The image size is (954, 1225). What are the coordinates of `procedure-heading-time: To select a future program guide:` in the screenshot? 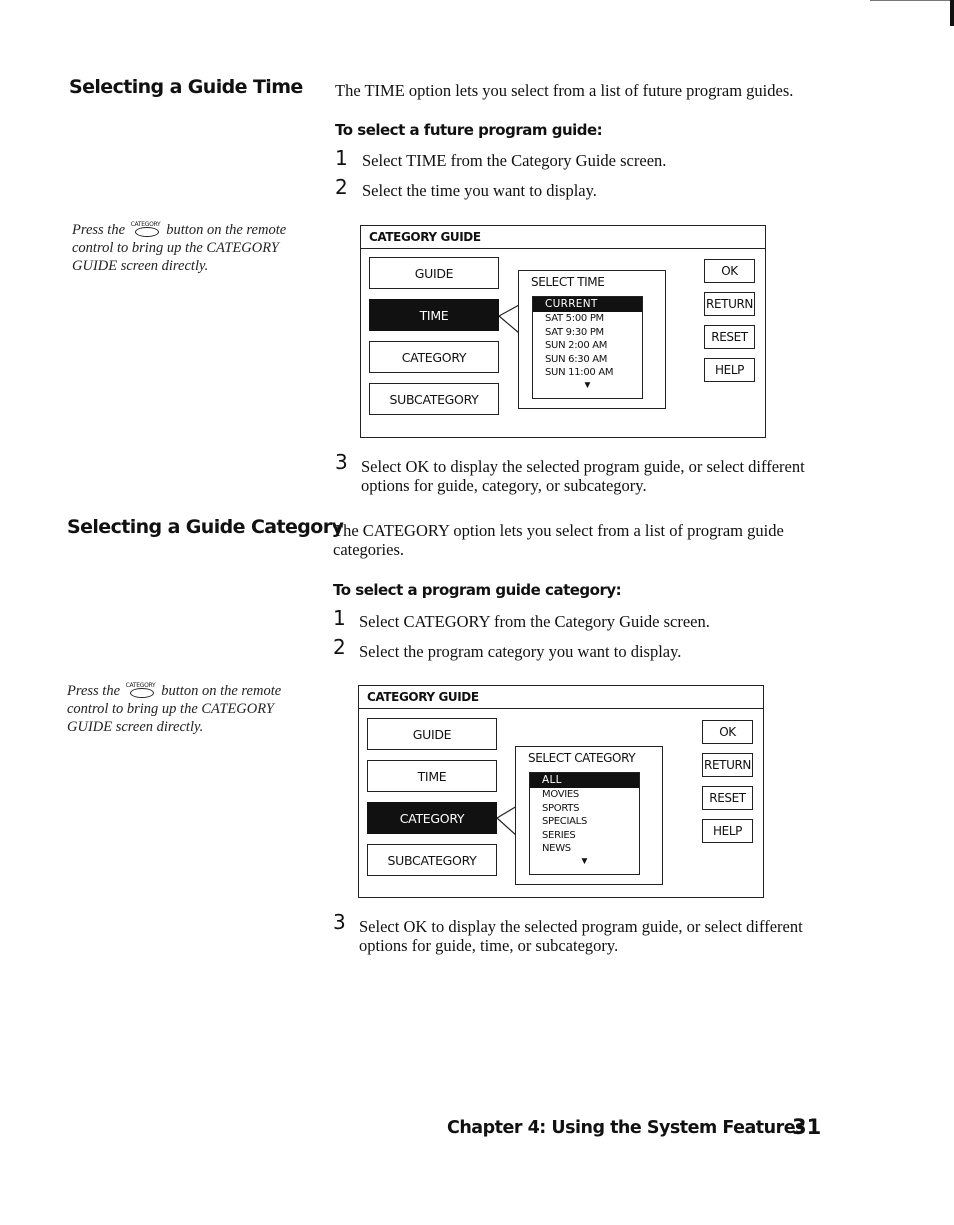 It's located at (469, 130).